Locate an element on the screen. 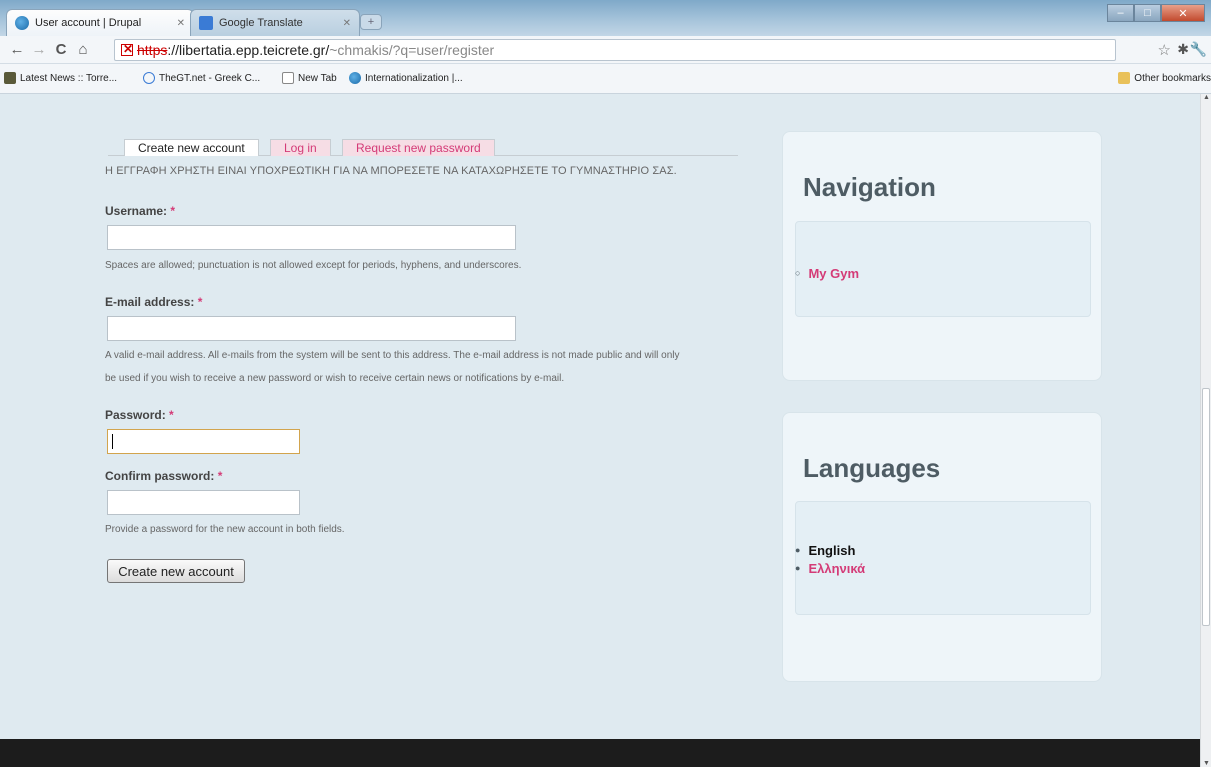 The width and height of the screenshot is (1211, 767). tab-google-translate: Google Translate ✕ is located at coordinates (275, 22).